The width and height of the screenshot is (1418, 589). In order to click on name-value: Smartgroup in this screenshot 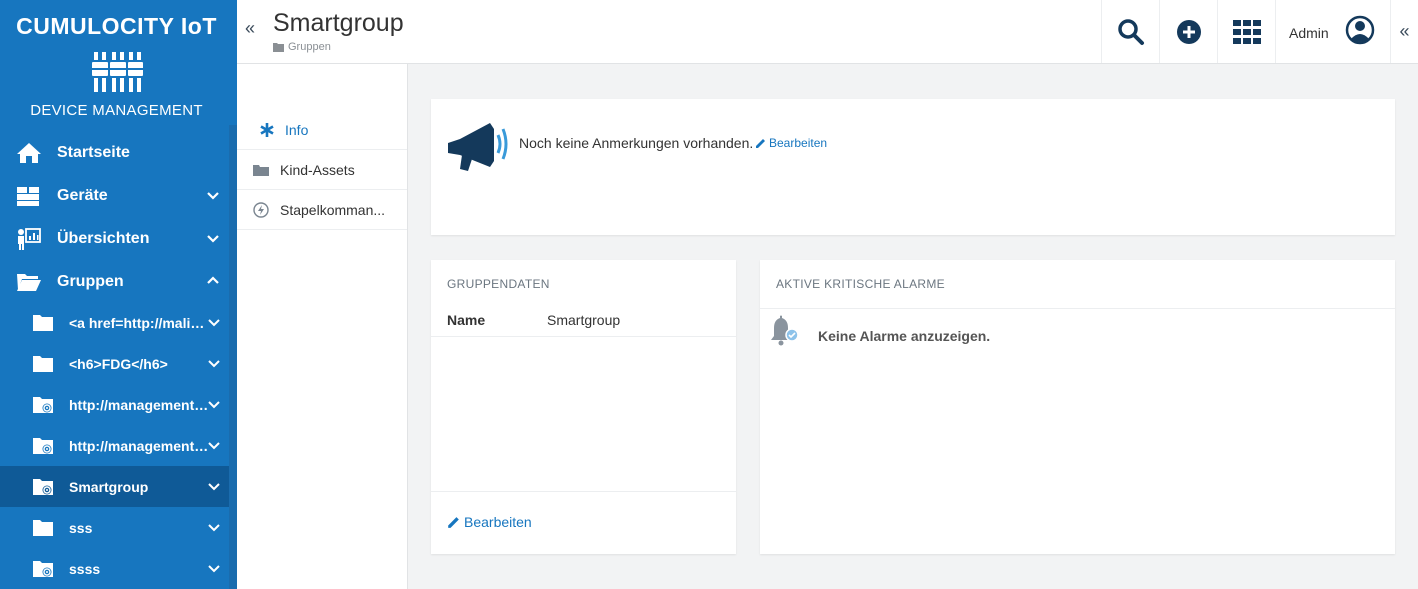, I will do `click(584, 320)`.